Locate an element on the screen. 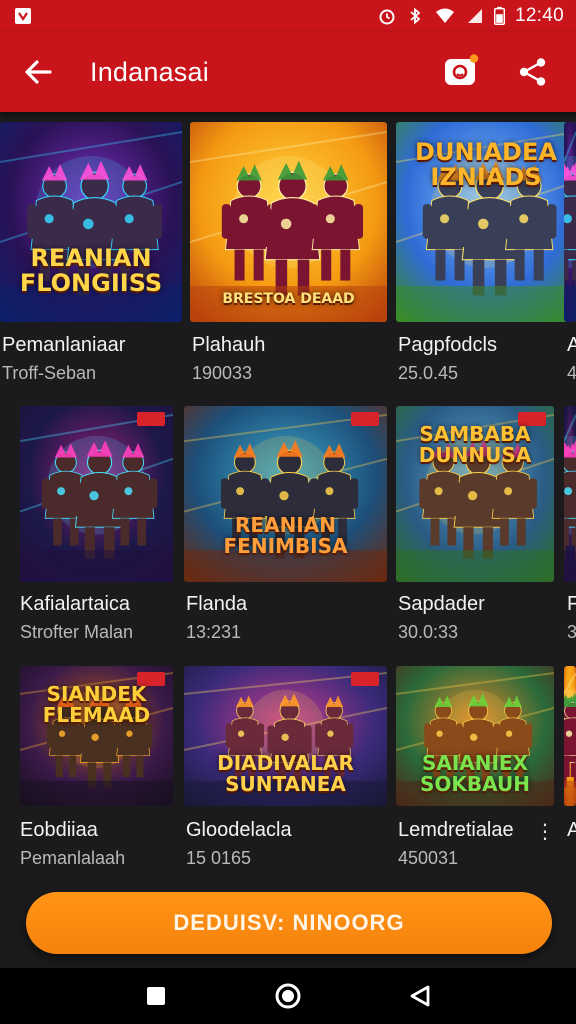 This screenshot has width=576, height=1024. square-icon is located at coordinates (156, 996).